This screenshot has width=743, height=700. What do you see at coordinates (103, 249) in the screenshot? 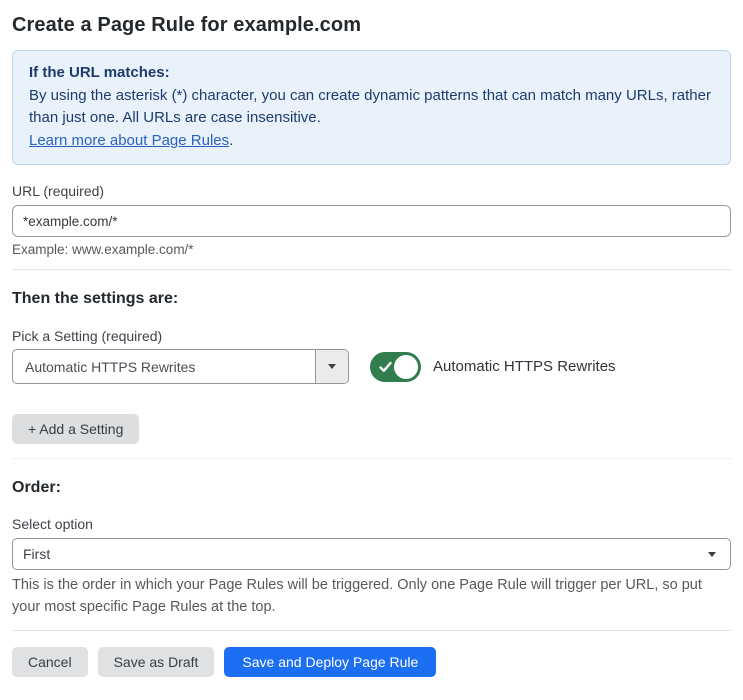
I see `url-example-helper: Example: www.example.com/*` at bounding box center [103, 249].